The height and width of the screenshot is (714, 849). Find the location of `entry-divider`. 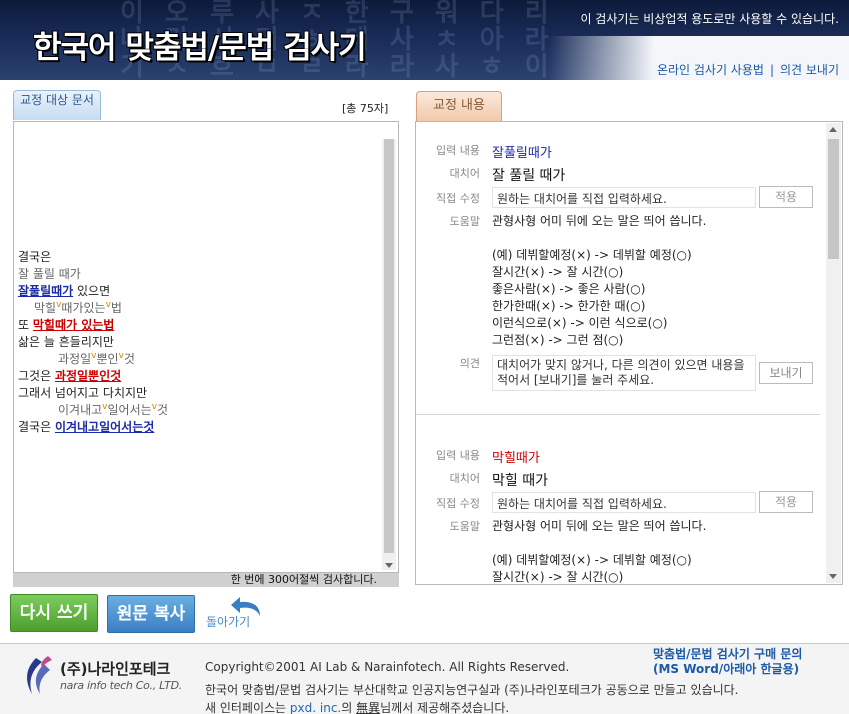

entry-divider is located at coordinates (618, 414).